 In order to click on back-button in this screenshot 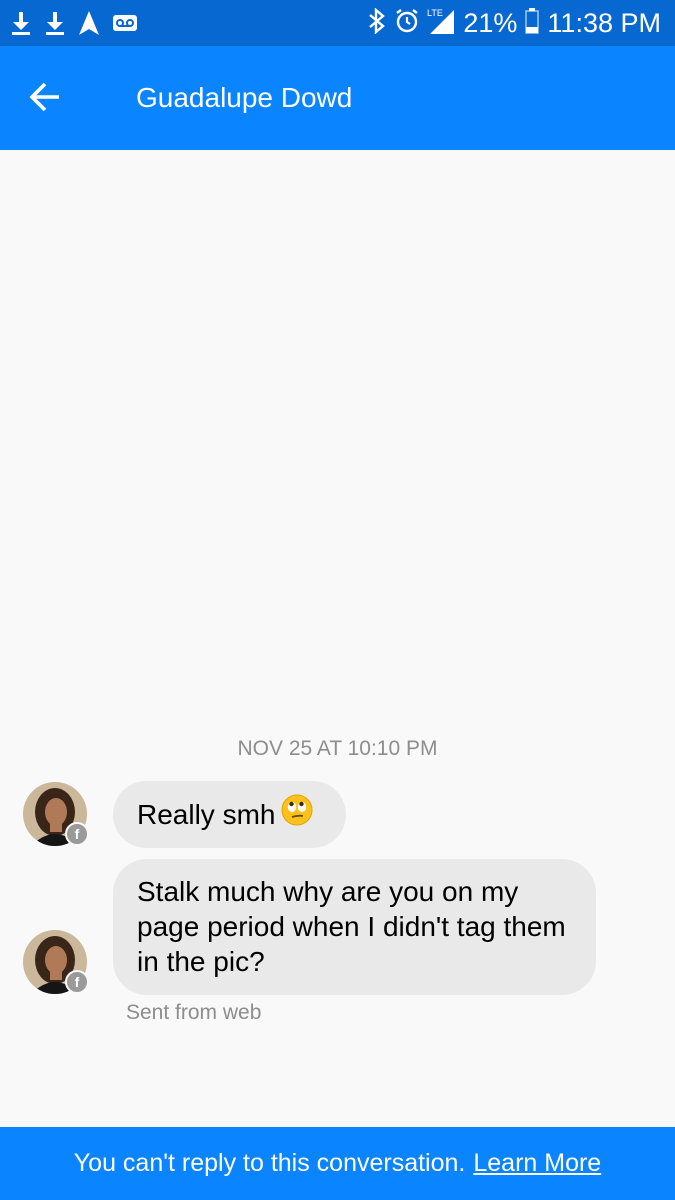, I will do `click(45, 99)`.